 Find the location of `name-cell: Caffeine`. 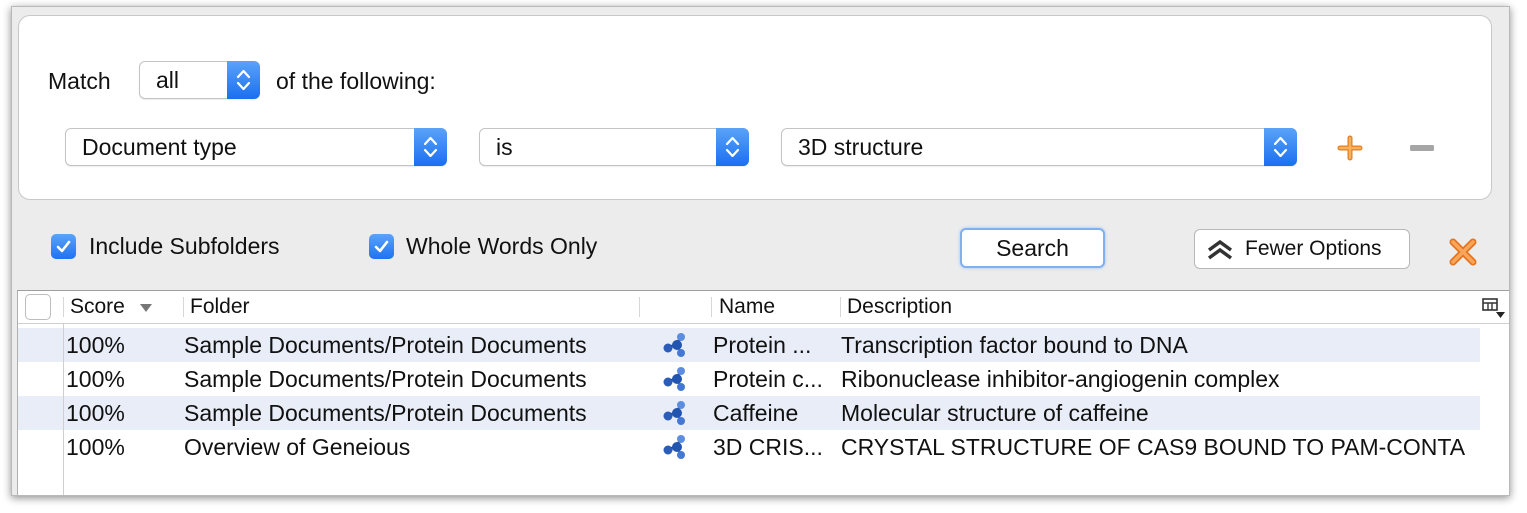

name-cell: Caffeine is located at coordinates (756, 413).